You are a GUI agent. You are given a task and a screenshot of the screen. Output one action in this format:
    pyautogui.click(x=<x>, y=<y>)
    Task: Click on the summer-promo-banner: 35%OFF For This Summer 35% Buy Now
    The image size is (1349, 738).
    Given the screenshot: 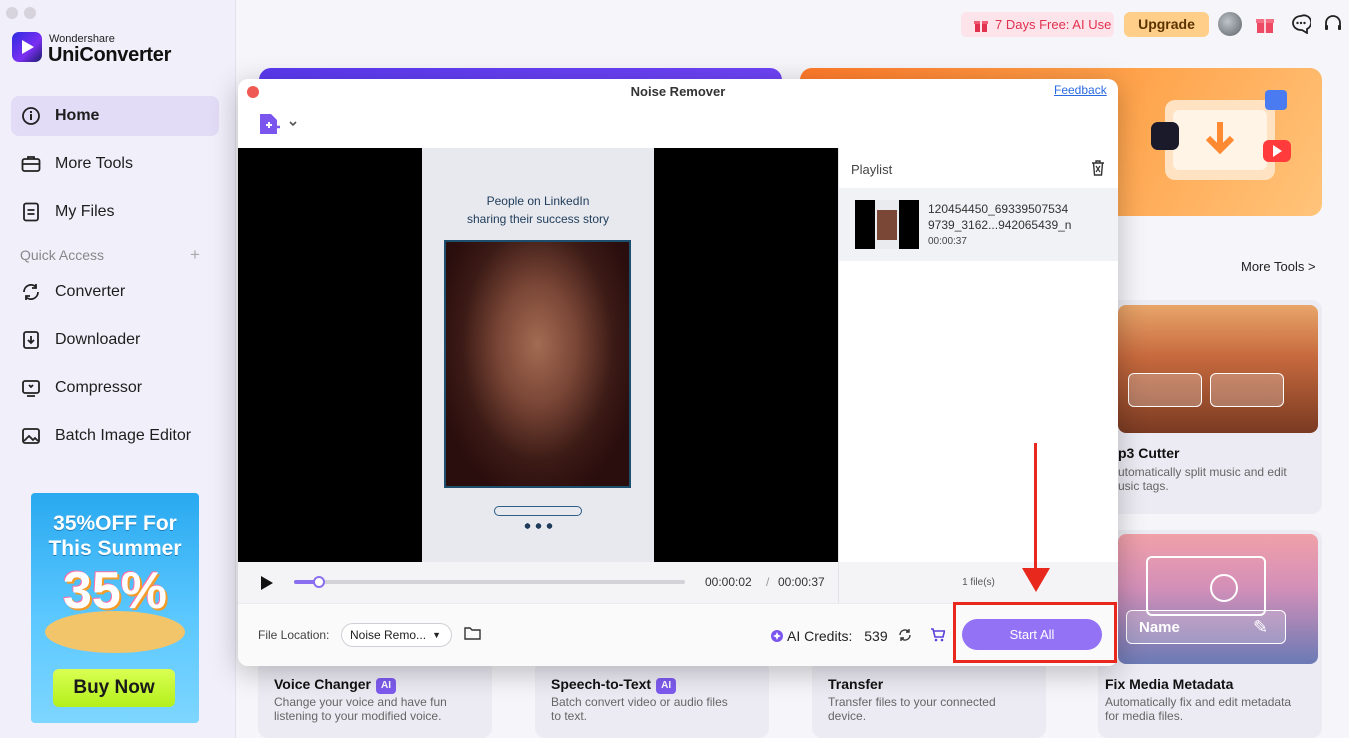 What is the action you would take?
    pyautogui.click(x=115, y=608)
    